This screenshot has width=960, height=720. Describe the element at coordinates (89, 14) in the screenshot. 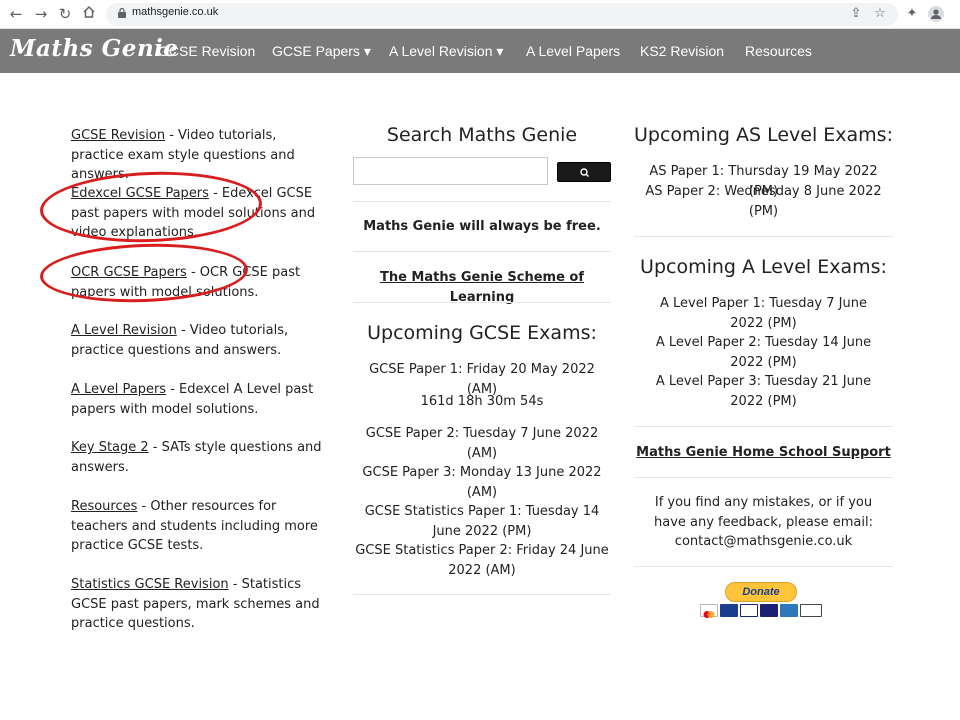

I see `home-icon` at that location.